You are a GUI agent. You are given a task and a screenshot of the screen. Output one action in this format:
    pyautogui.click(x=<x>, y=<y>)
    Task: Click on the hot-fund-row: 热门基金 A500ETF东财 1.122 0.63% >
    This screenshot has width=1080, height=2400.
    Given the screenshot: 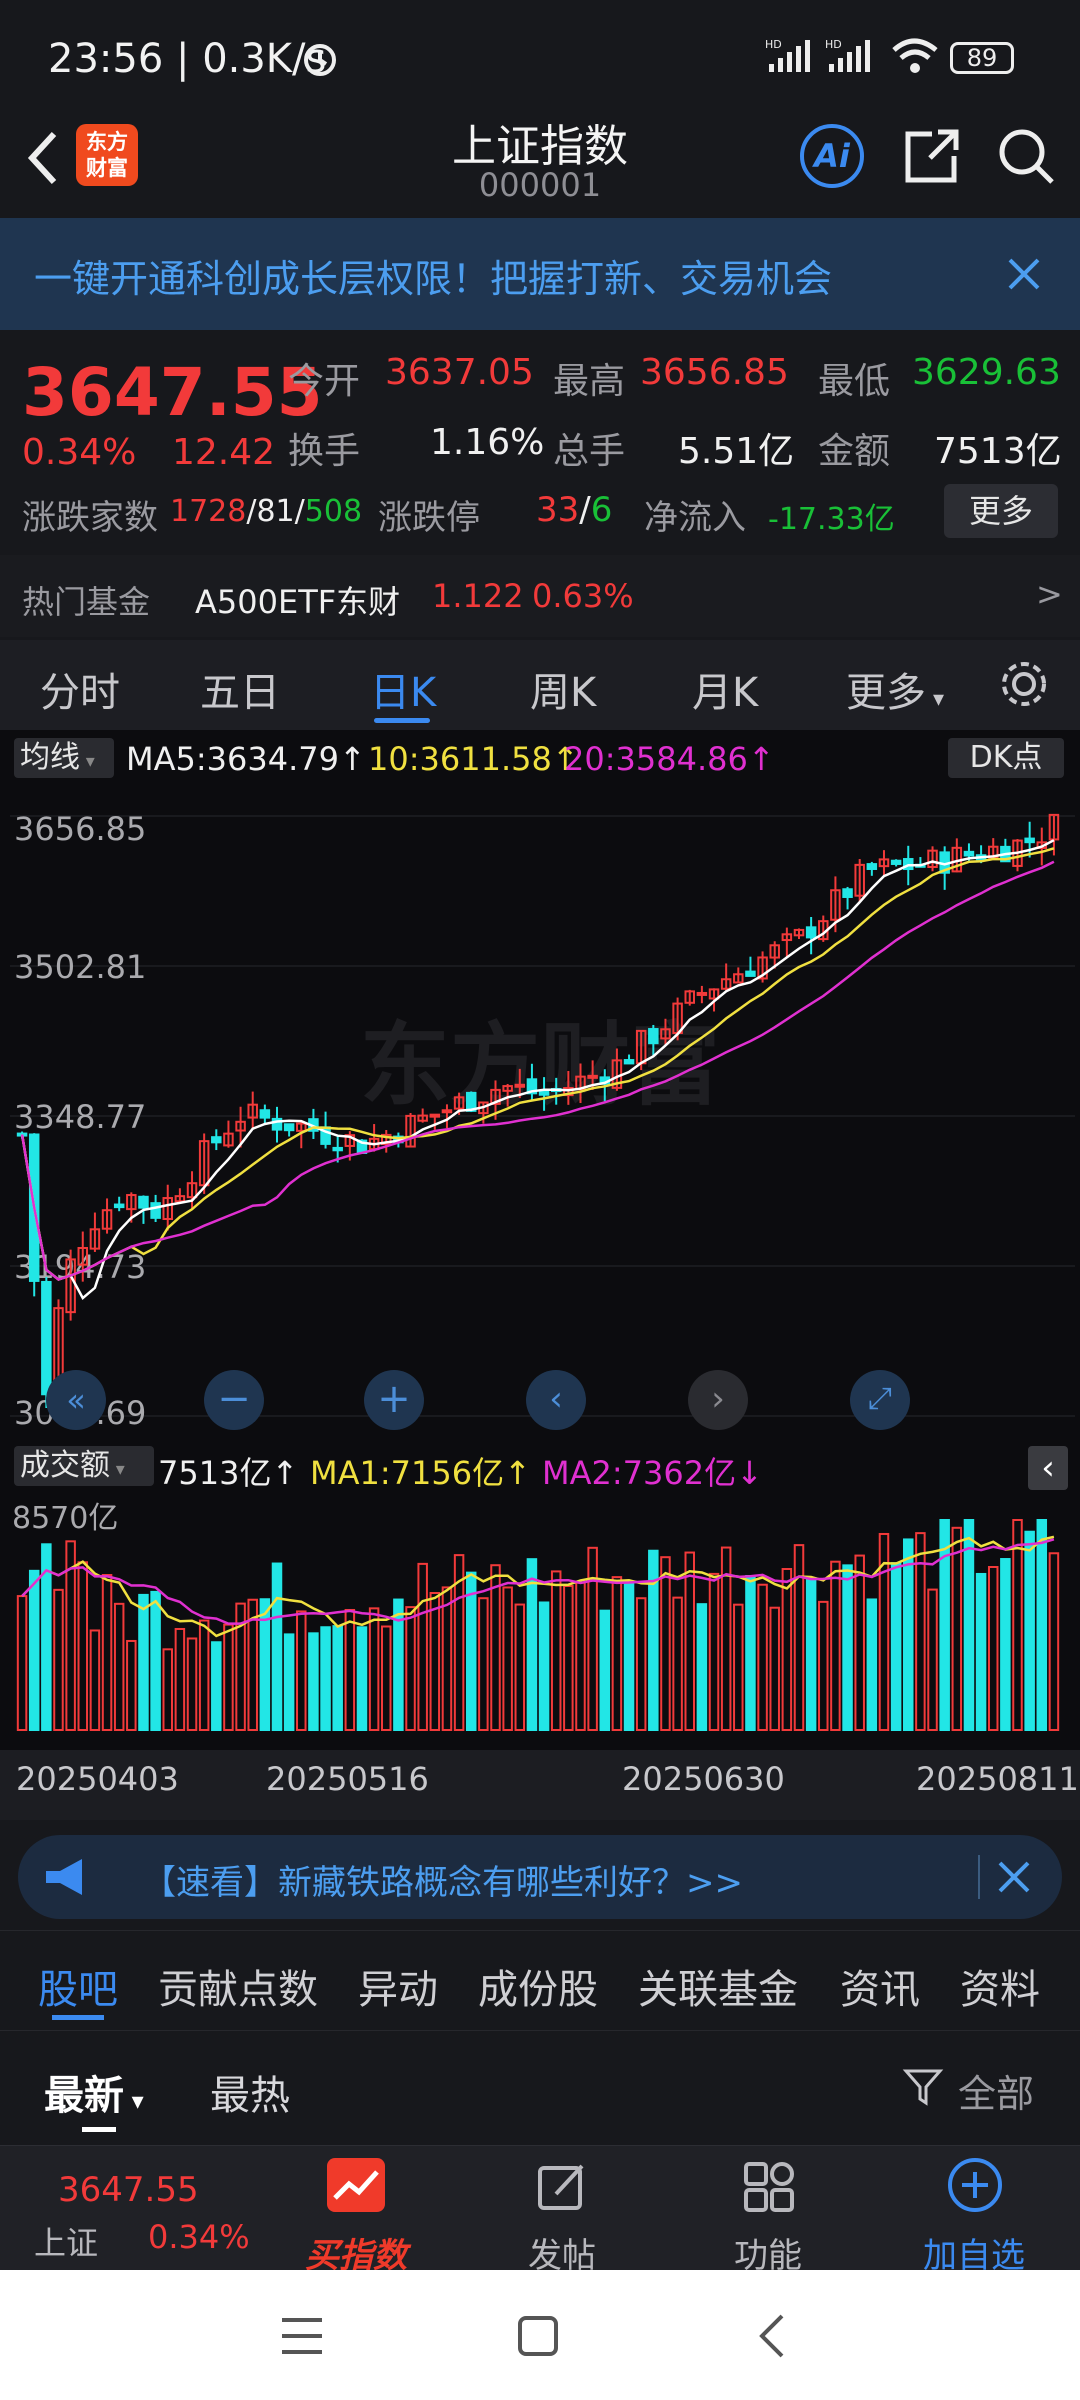 What is the action you would take?
    pyautogui.click(x=540, y=596)
    